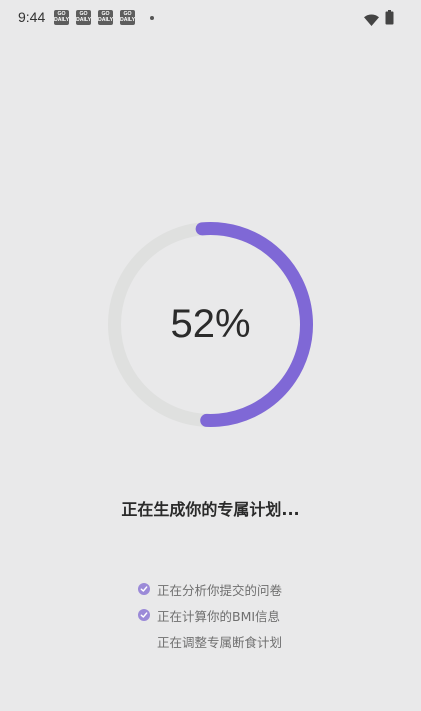  Describe the element at coordinates (152, 18) in the screenshot. I see `more-notifications-dot-icon` at that location.